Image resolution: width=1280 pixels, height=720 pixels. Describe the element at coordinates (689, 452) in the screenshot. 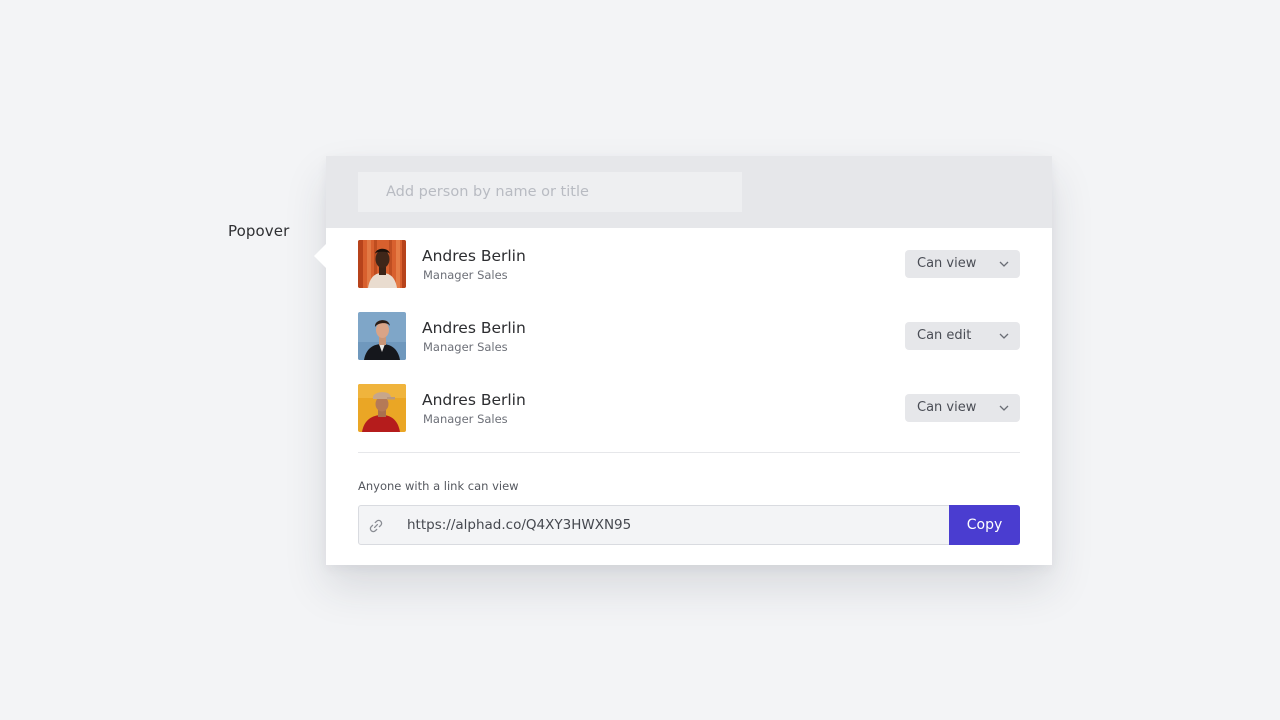

I see `section-divider` at that location.